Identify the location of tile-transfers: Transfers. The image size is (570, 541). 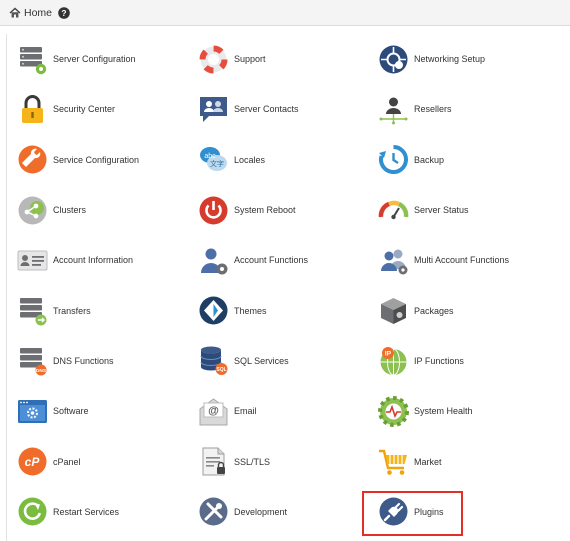
(107, 310).